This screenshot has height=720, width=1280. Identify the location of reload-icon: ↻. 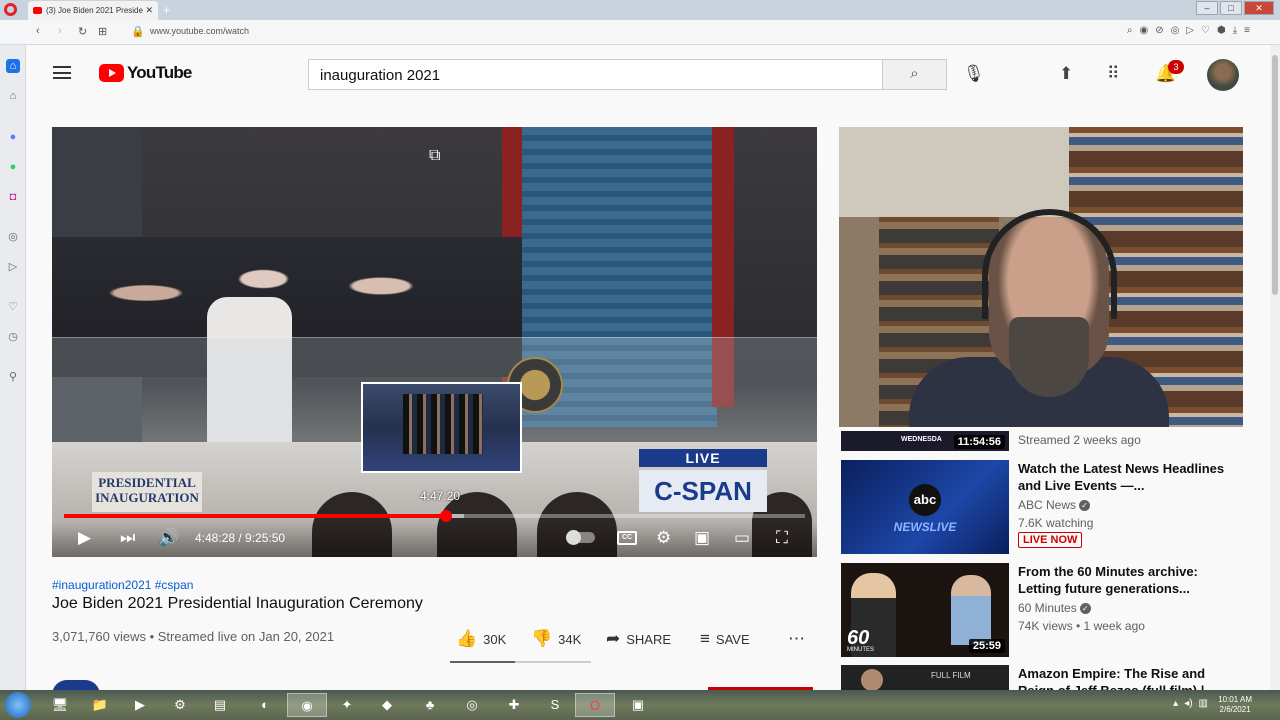
(82, 31).